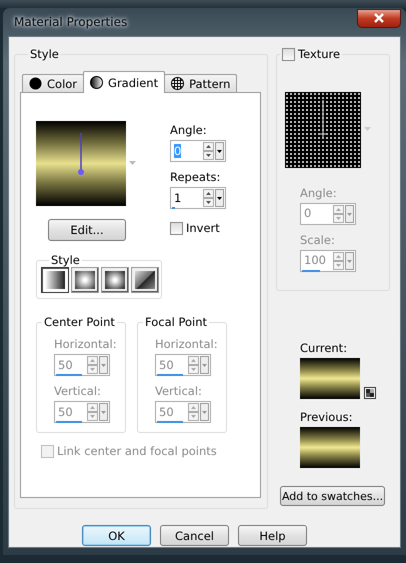 The width and height of the screenshot is (406, 563). Describe the element at coordinates (177, 83) in the screenshot. I see `globe-grid-icon` at that location.